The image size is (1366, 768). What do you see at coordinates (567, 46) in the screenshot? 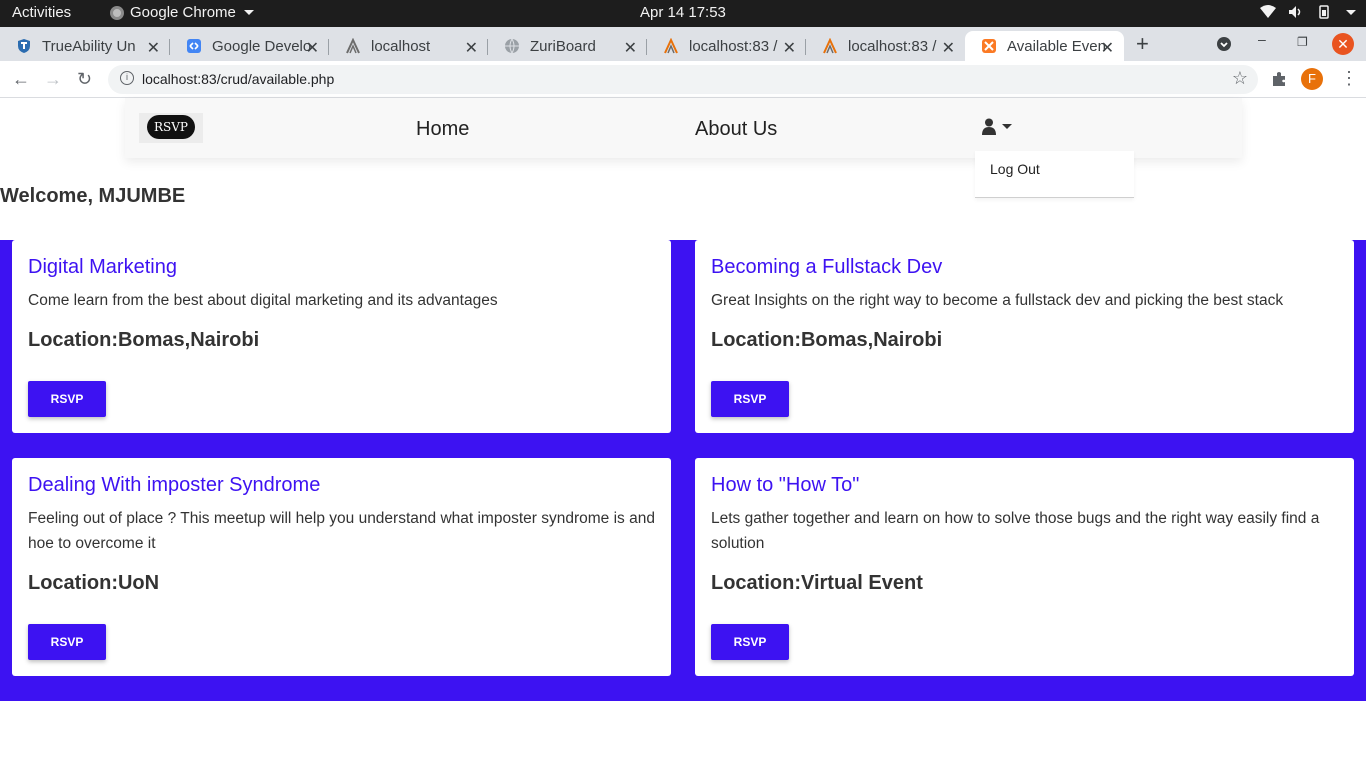
I see `tab-zuriboard: ZuriBoard ✕` at bounding box center [567, 46].